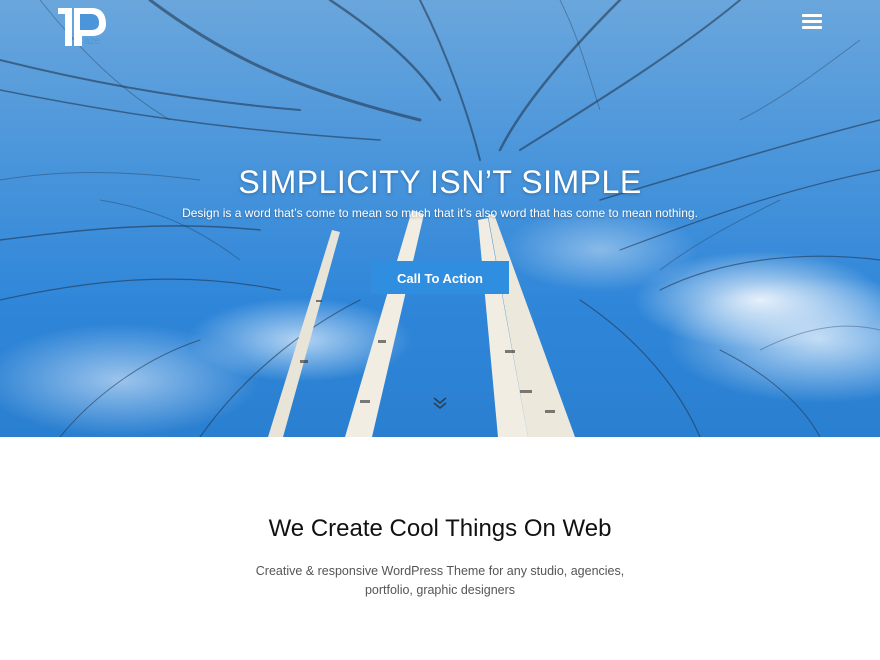 This screenshot has height=660, width=880. Describe the element at coordinates (440, 590) in the screenshot. I see `intro-line-2: portfolio, graphic designers` at that location.